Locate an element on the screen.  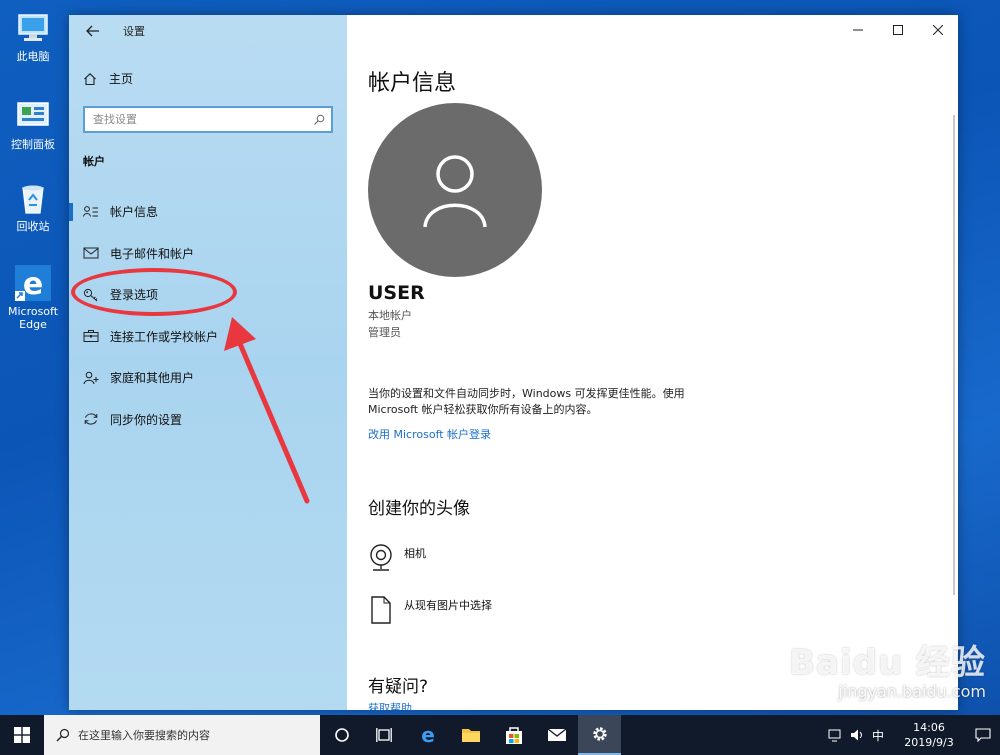
briefcase-icon is located at coordinates (91, 336).